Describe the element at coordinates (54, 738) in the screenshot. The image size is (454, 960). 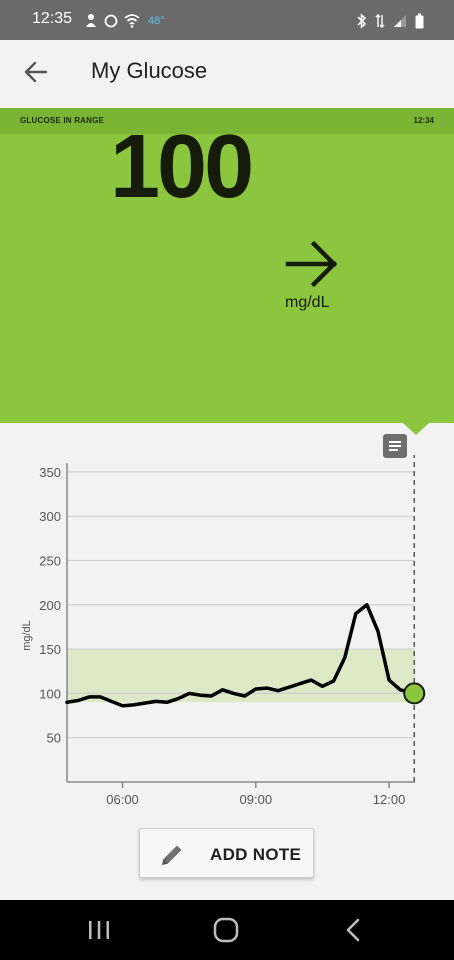
I see `y-tick-label: 50` at that location.